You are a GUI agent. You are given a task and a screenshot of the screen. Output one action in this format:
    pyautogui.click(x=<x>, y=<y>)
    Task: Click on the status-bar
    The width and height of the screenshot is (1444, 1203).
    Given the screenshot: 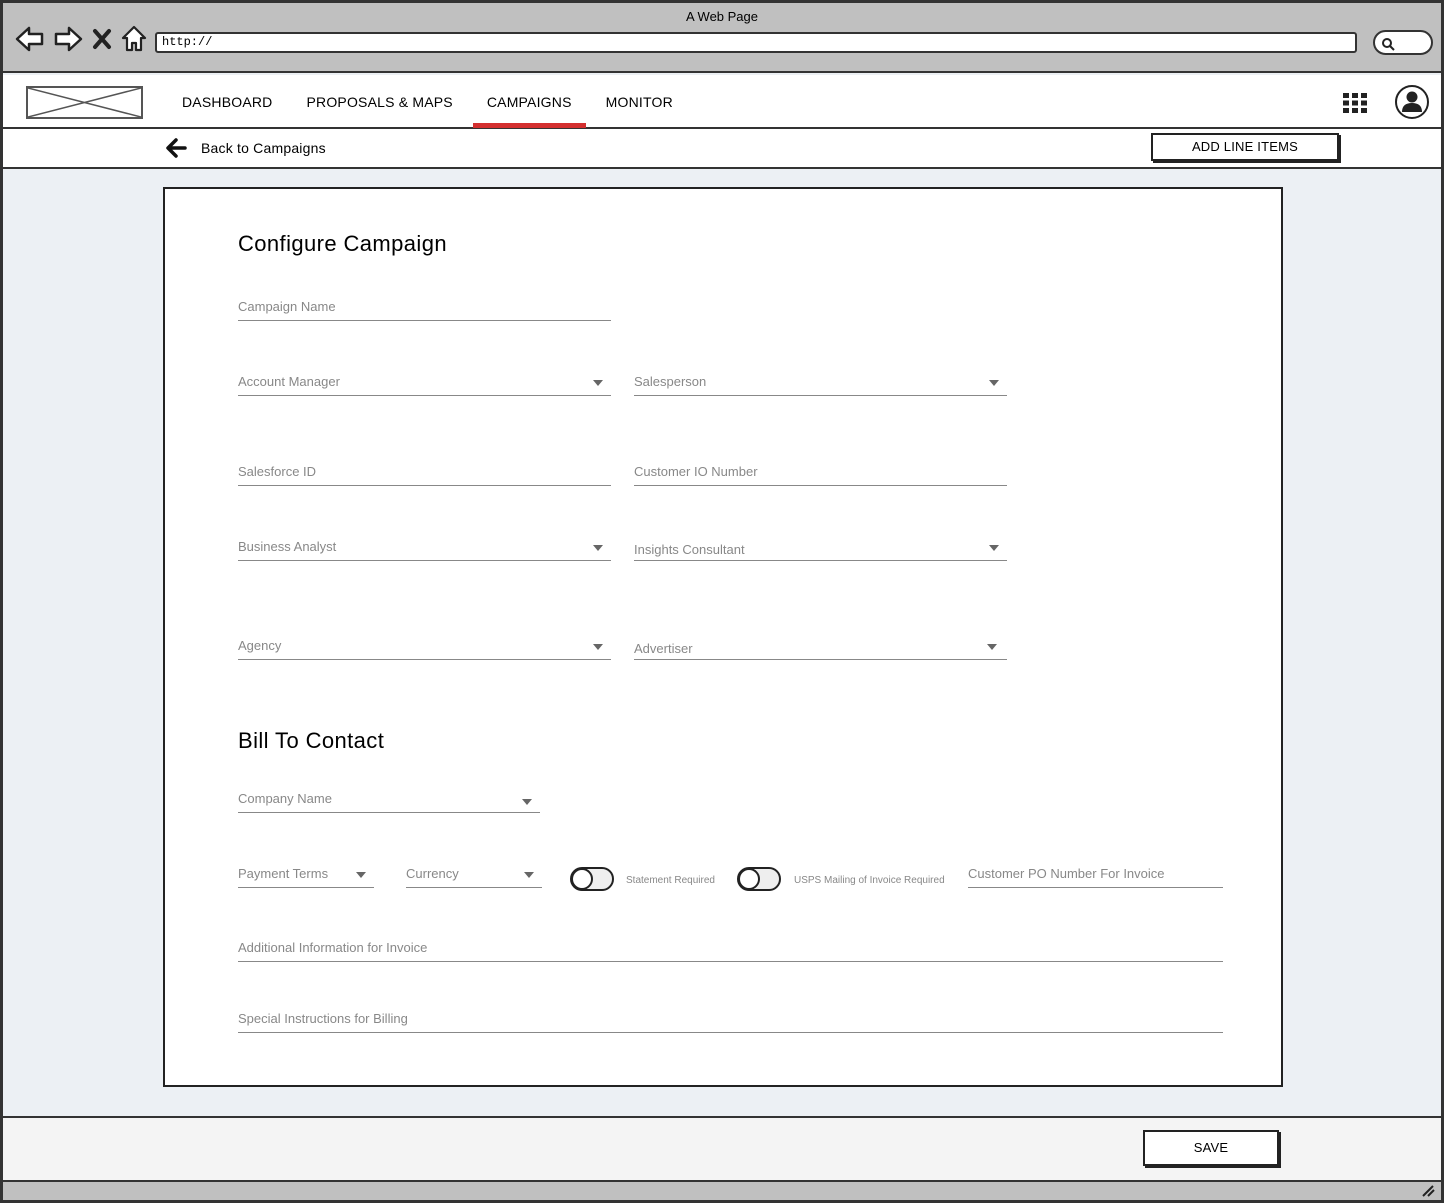 What is the action you would take?
    pyautogui.click(x=722, y=1190)
    